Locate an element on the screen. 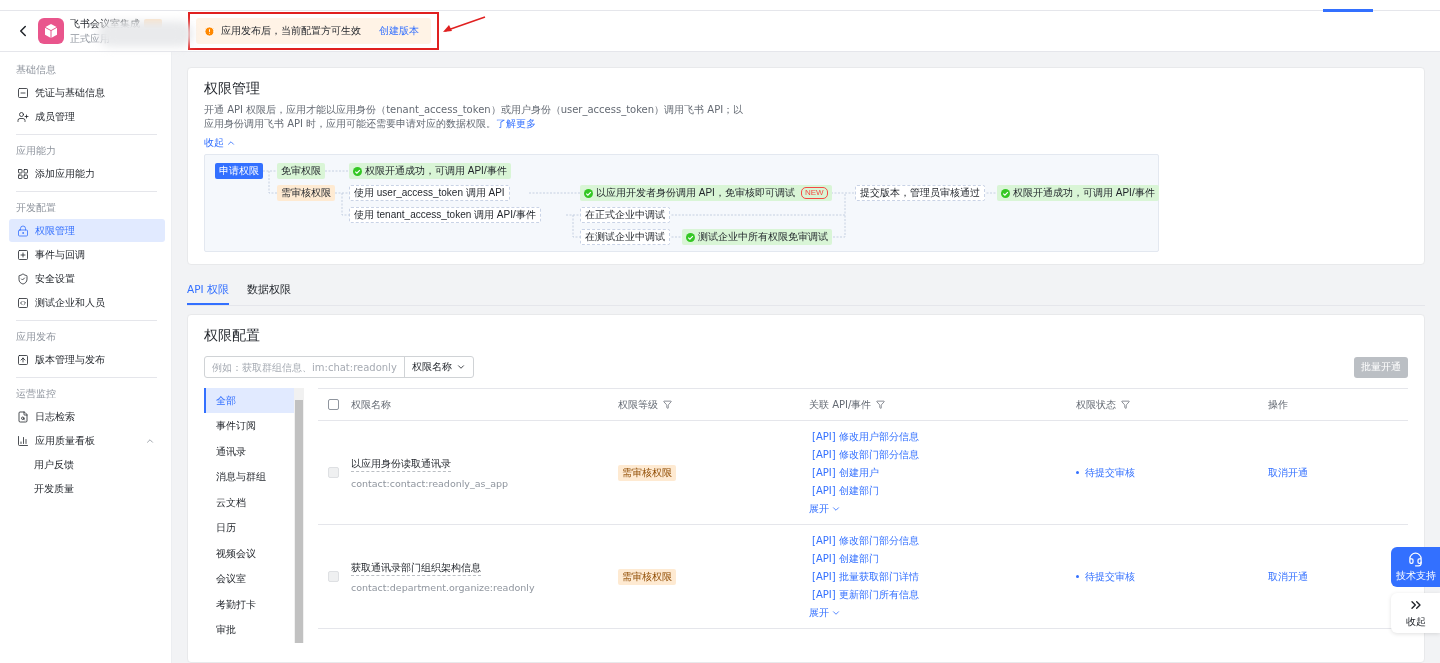 The height and width of the screenshot is (663, 1440). column-header: 权限等级 is located at coordinates (645, 404).